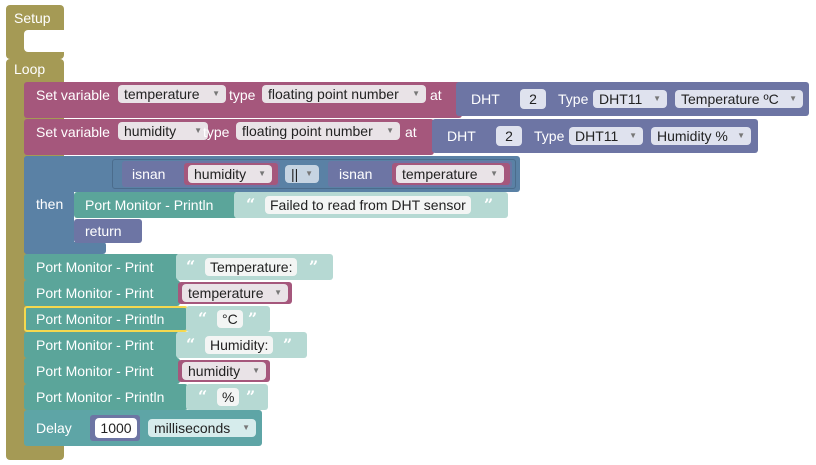  What do you see at coordinates (103, 231) in the screenshot?
I see `return-label: return` at bounding box center [103, 231].